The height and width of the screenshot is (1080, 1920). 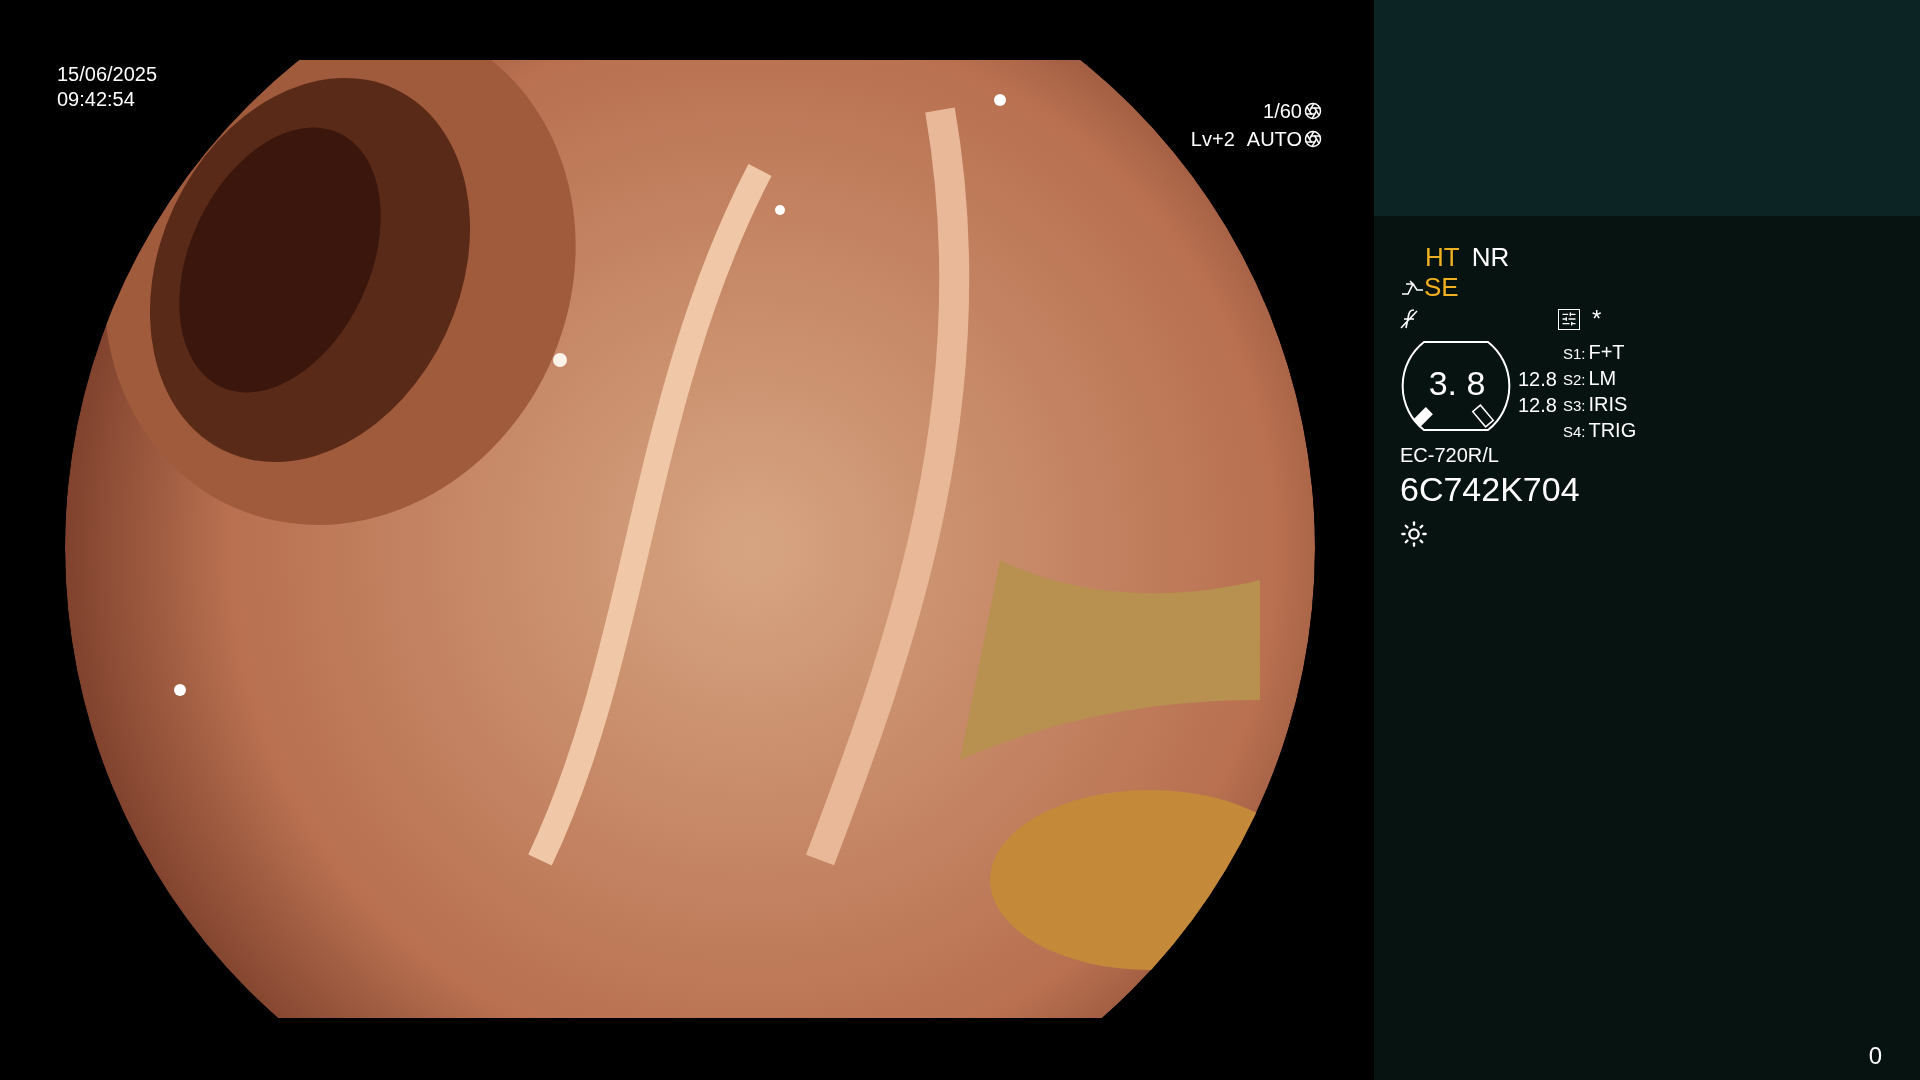 What do you see at coordinates (107, 74) in the screenshot?
I see `date-text: 15/06/2025` at bounding box center [107, 74].